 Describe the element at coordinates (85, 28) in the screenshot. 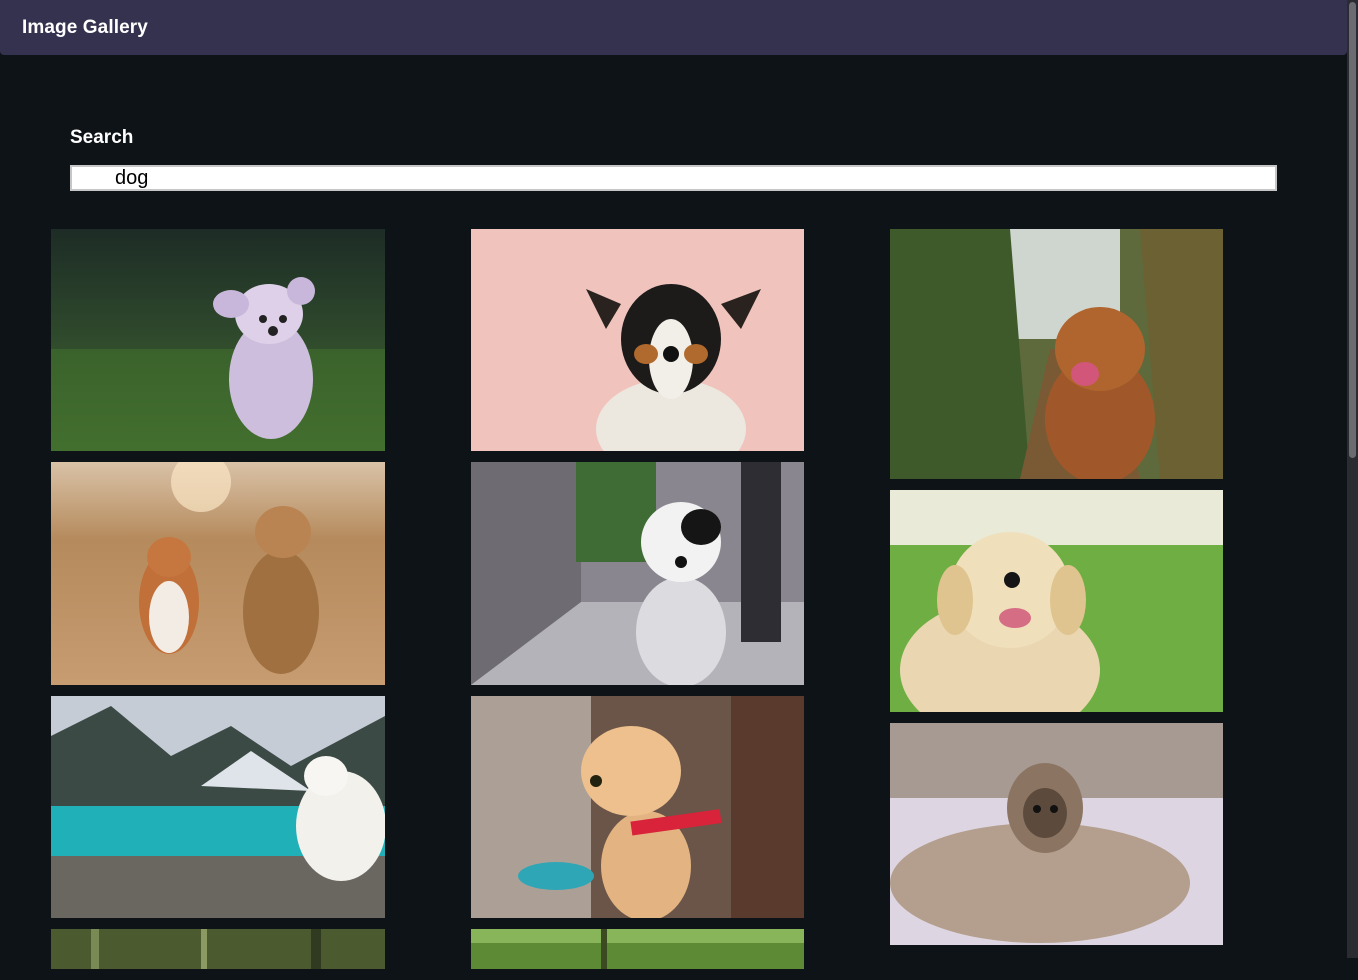

I see `navbar-brand: Image Gallery` at that location.